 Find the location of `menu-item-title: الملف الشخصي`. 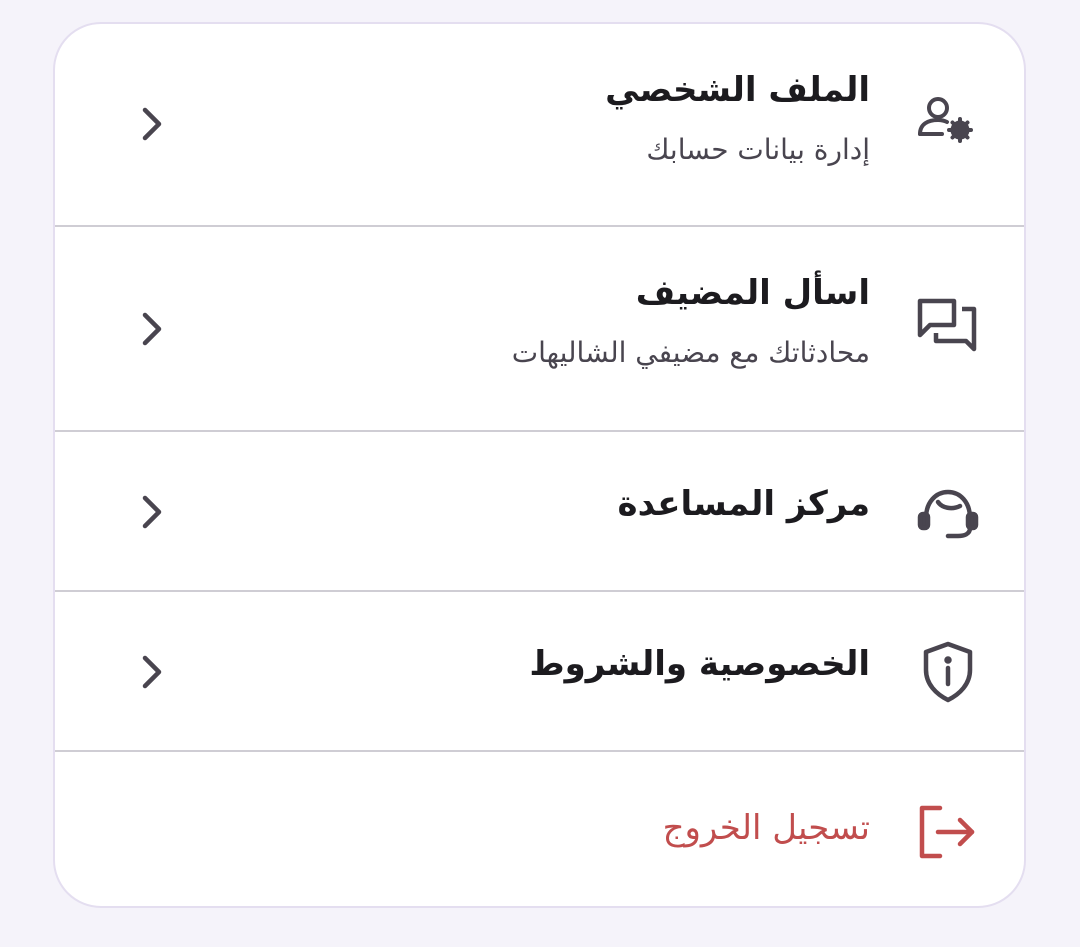

menu-item-title: الملف الشخصي is located at coordinates (737, 90).